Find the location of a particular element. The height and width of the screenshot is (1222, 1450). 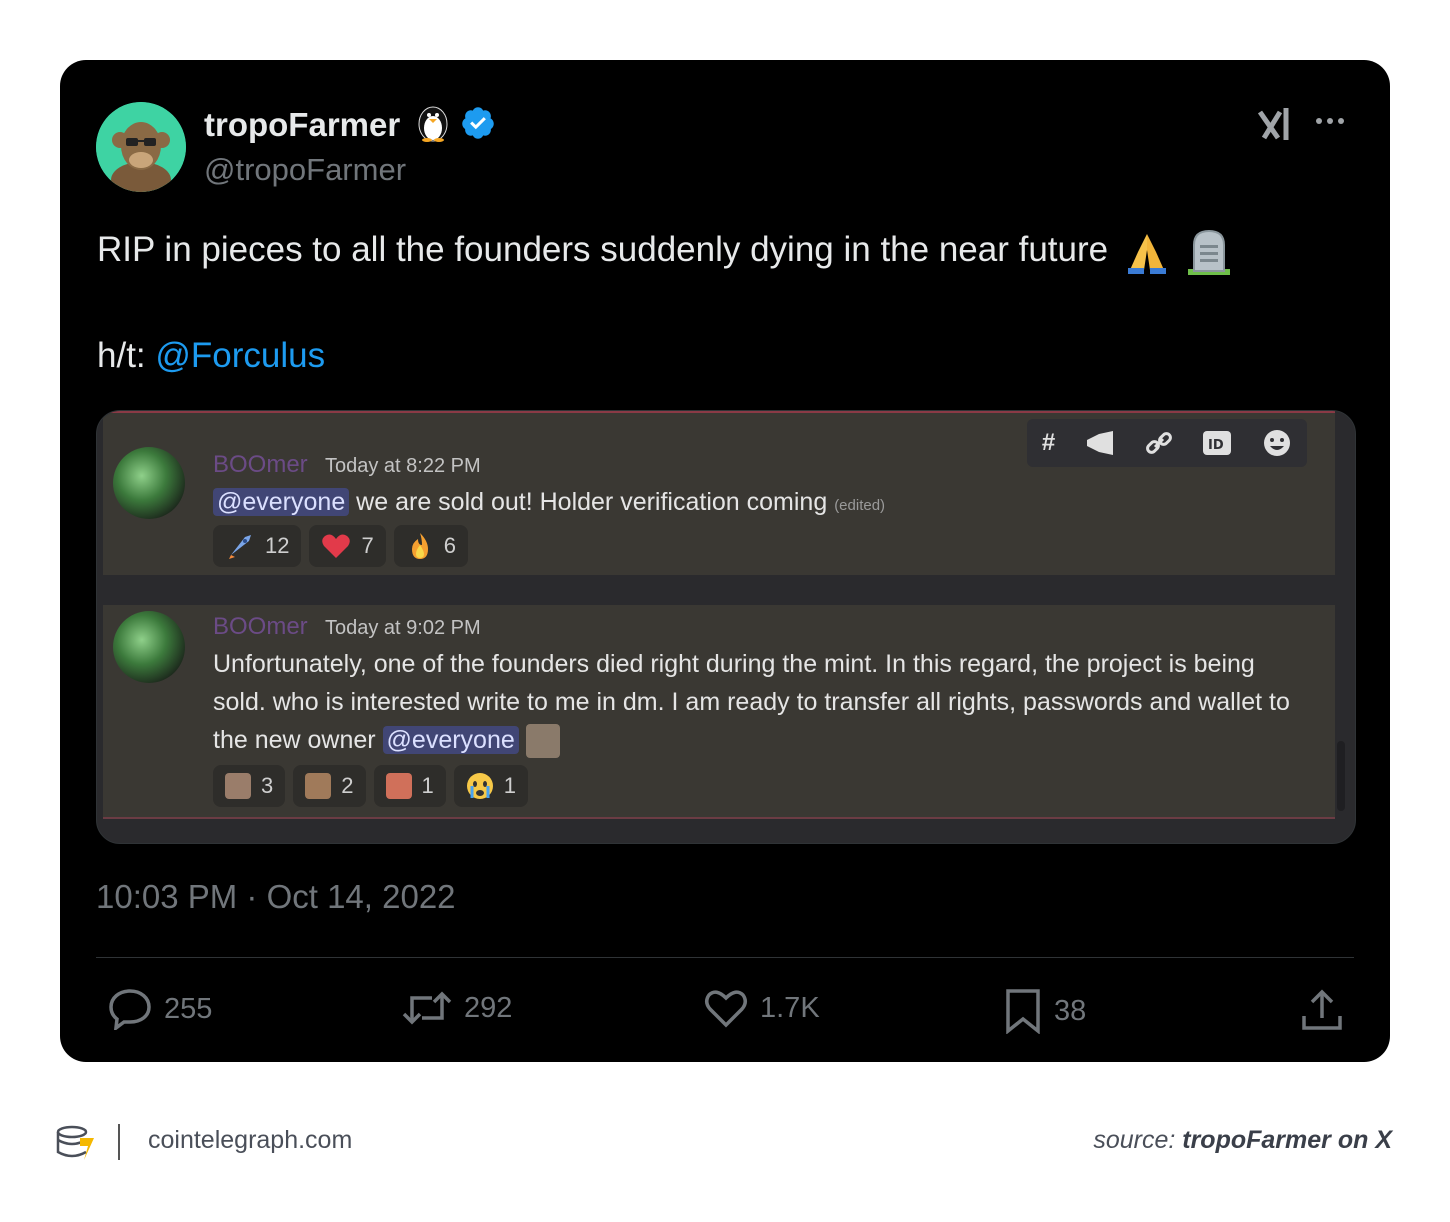

author-avatar is located at coordinates (141, 147).